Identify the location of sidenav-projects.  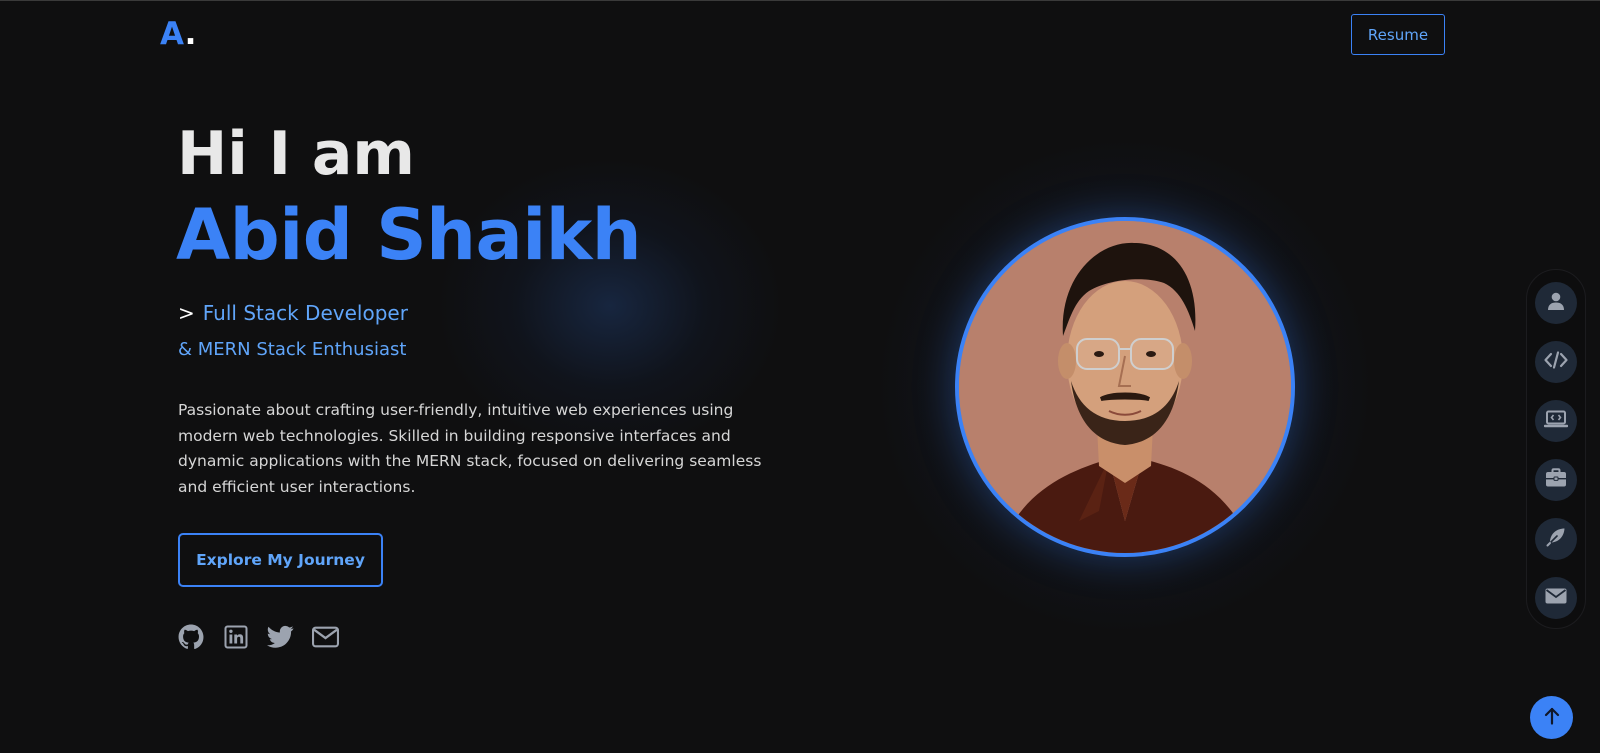
(1556, 421).